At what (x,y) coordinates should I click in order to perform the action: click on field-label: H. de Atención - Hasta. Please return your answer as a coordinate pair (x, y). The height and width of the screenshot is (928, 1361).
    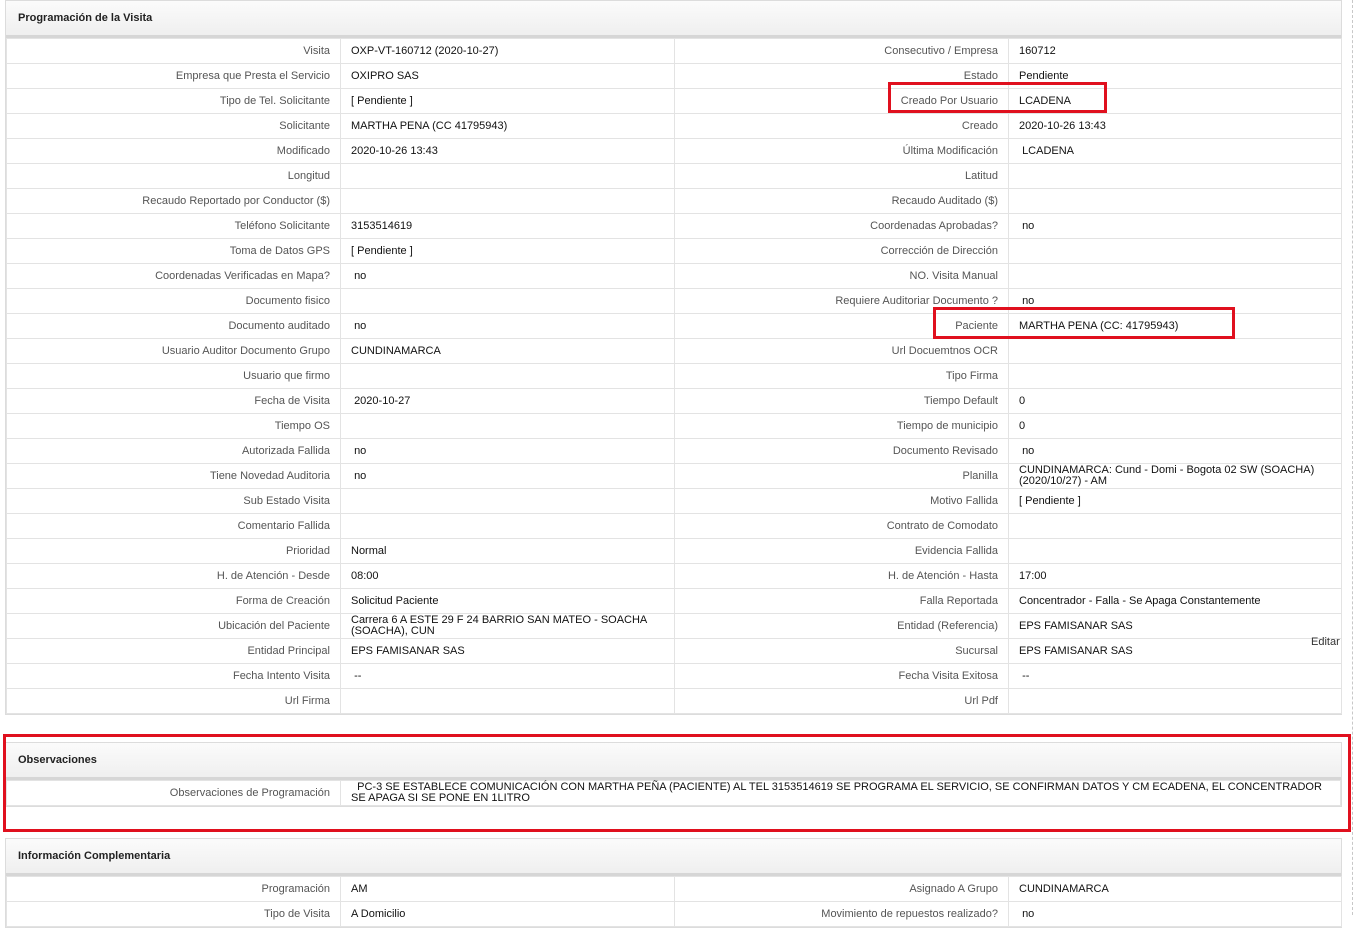
    Looking at the image, I should click on (841, 576).